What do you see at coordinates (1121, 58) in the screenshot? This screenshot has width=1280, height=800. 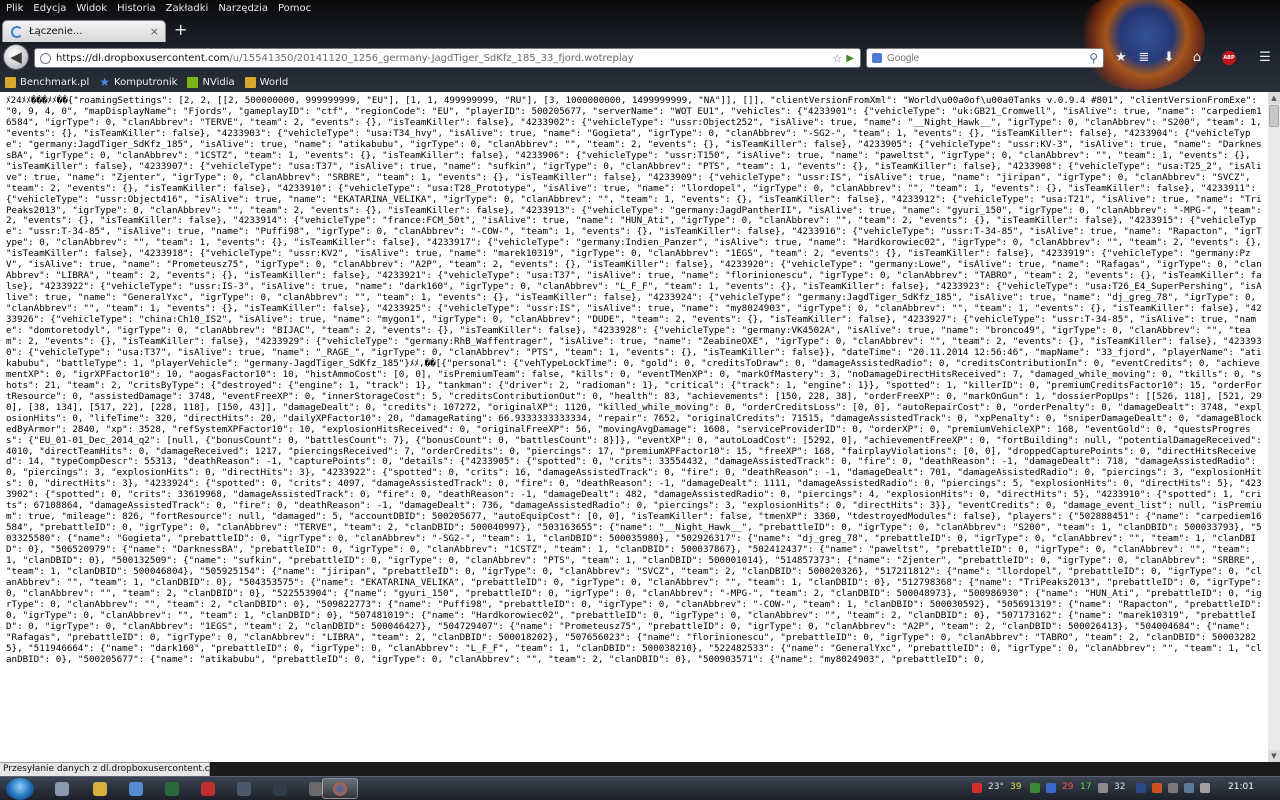 I see `bookmark-star-button: ★` at bounding box center [1121, 58].